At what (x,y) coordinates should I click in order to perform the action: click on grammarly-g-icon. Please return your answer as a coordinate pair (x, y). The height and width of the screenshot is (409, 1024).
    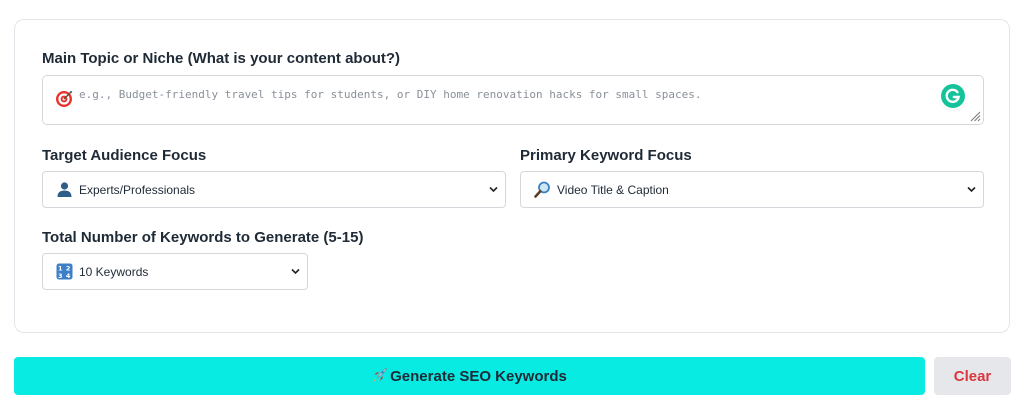
    Looking at the image, I should click on (953, 96).